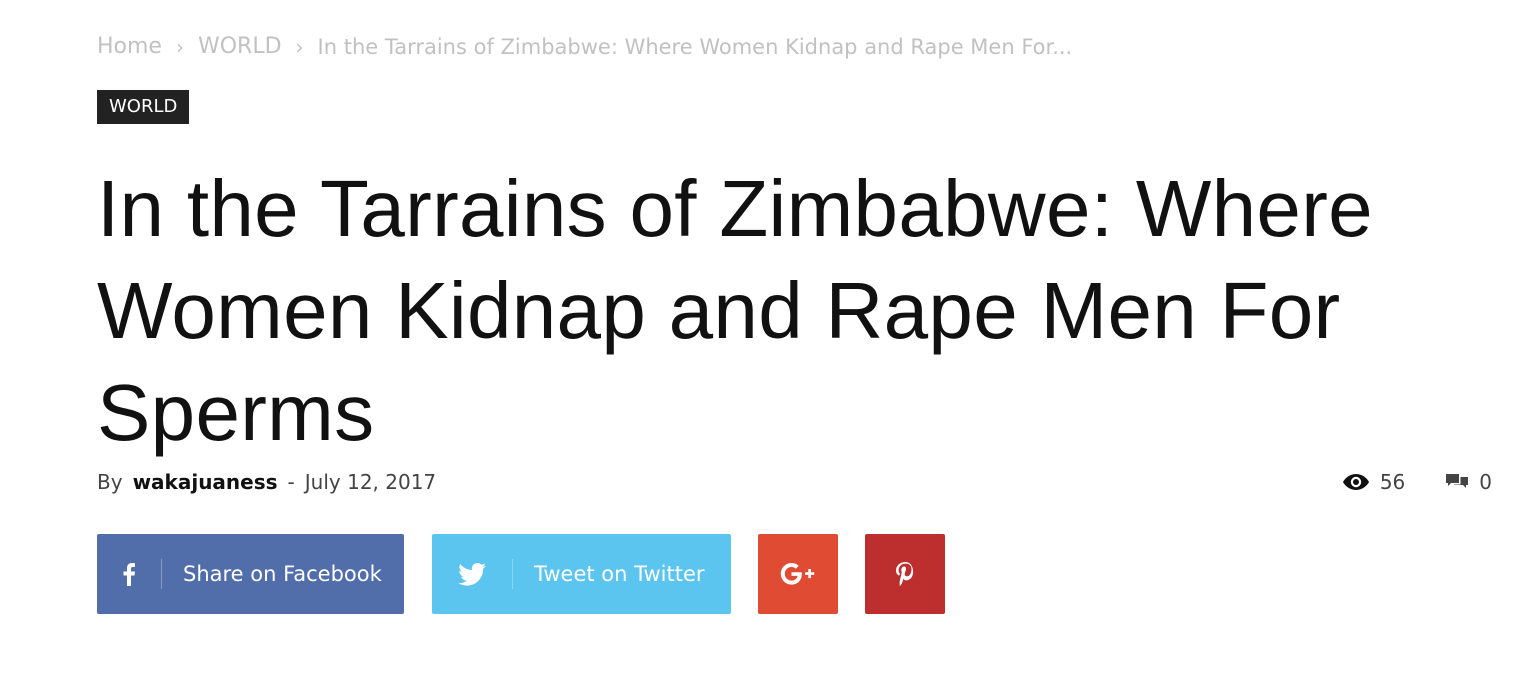  I want to click on share-buttons: Share on Facebook Tweet on Twitter, so click(521, 574).